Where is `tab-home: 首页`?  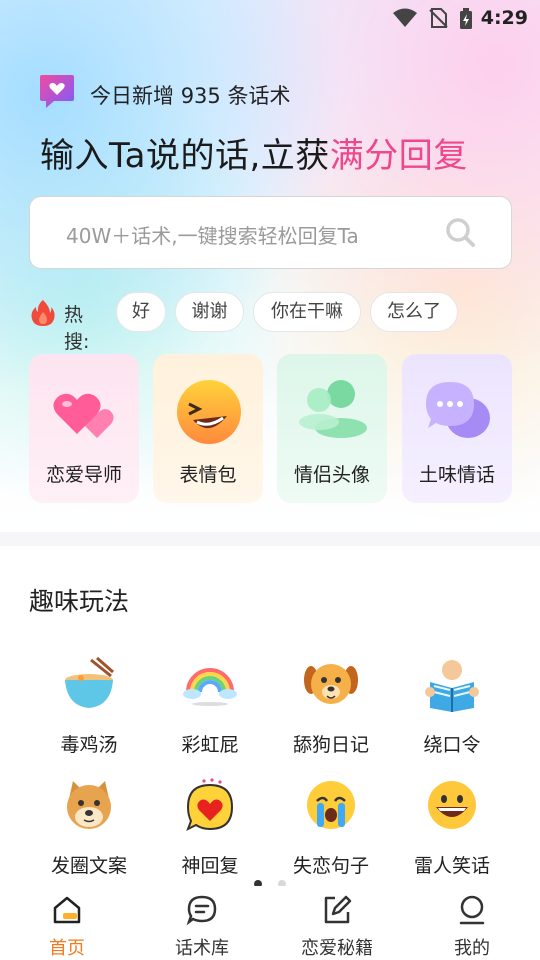
tab-home: 首页 is located at coordinates (67, 927).